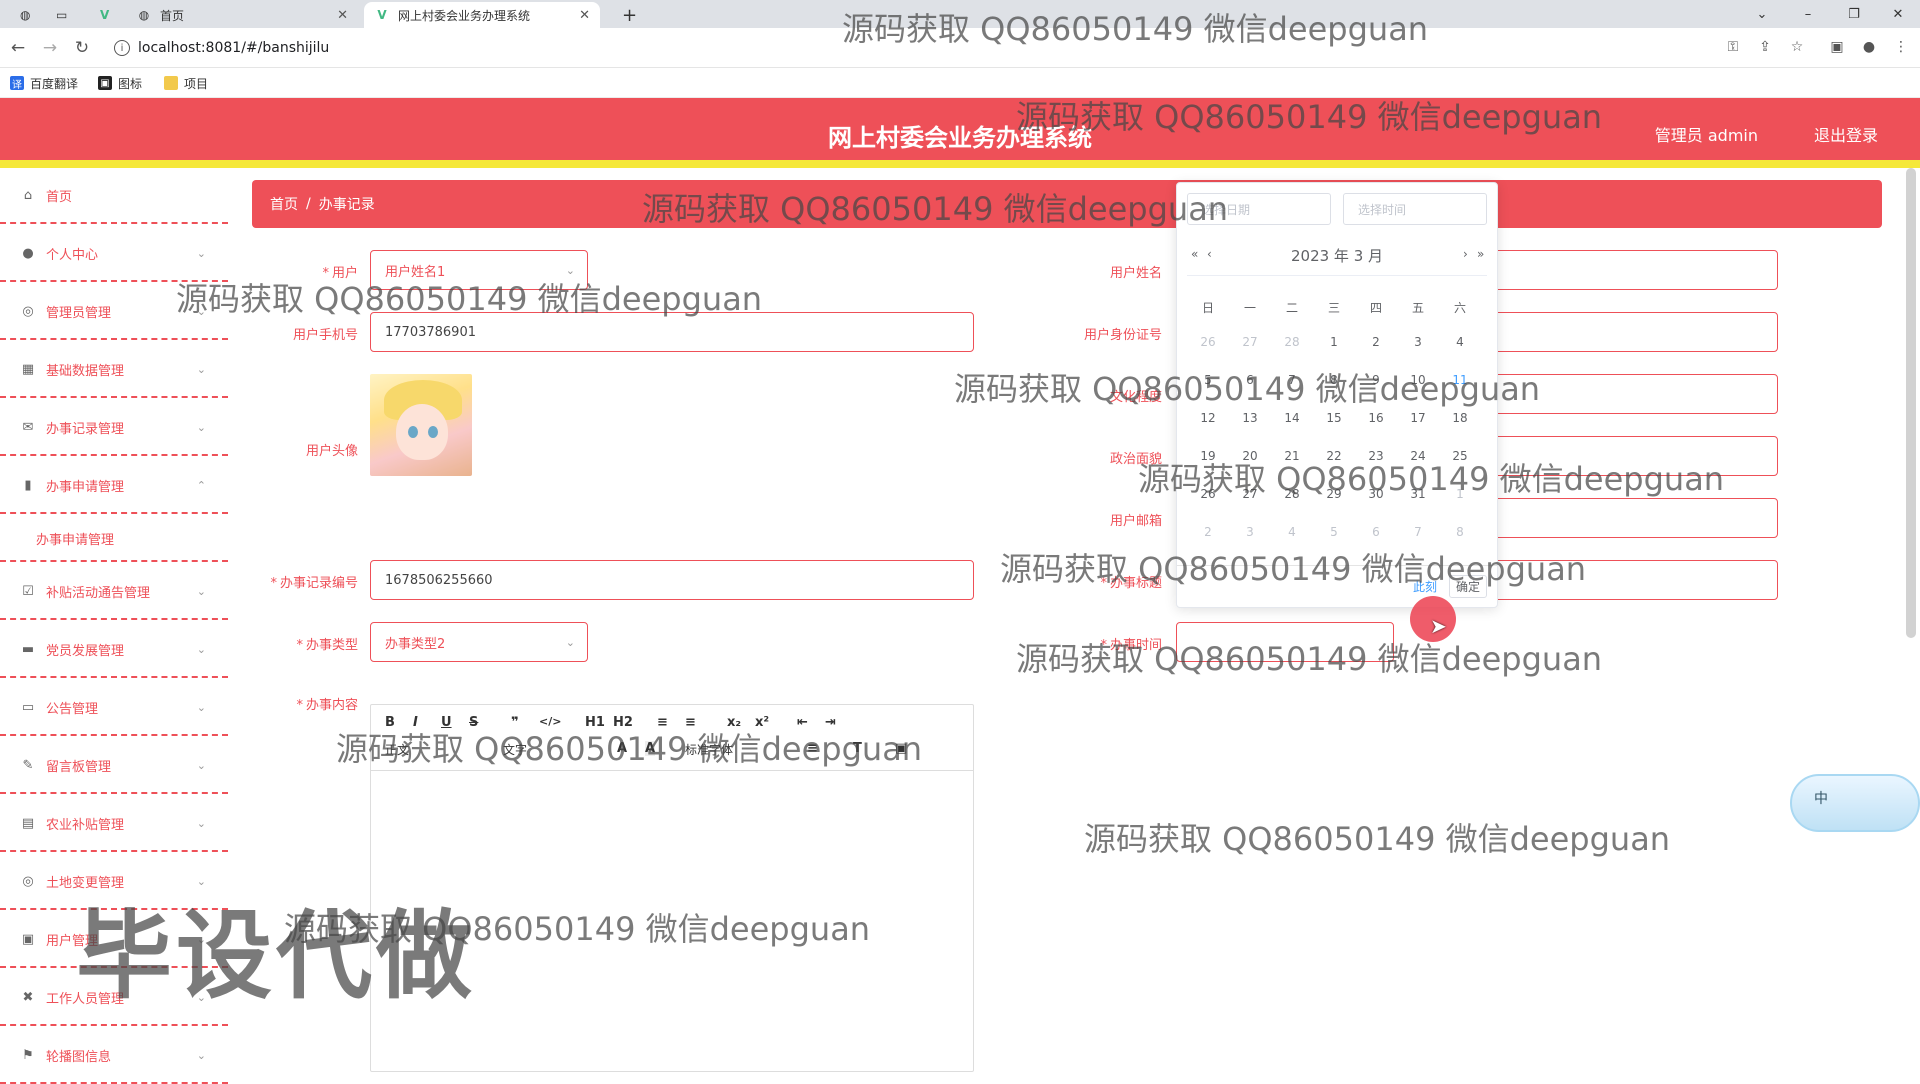  What do you see at coordinates (325, 335) in the screenshot?
I see `phone-label: 用户手机号` at bounding box center [325, 335].